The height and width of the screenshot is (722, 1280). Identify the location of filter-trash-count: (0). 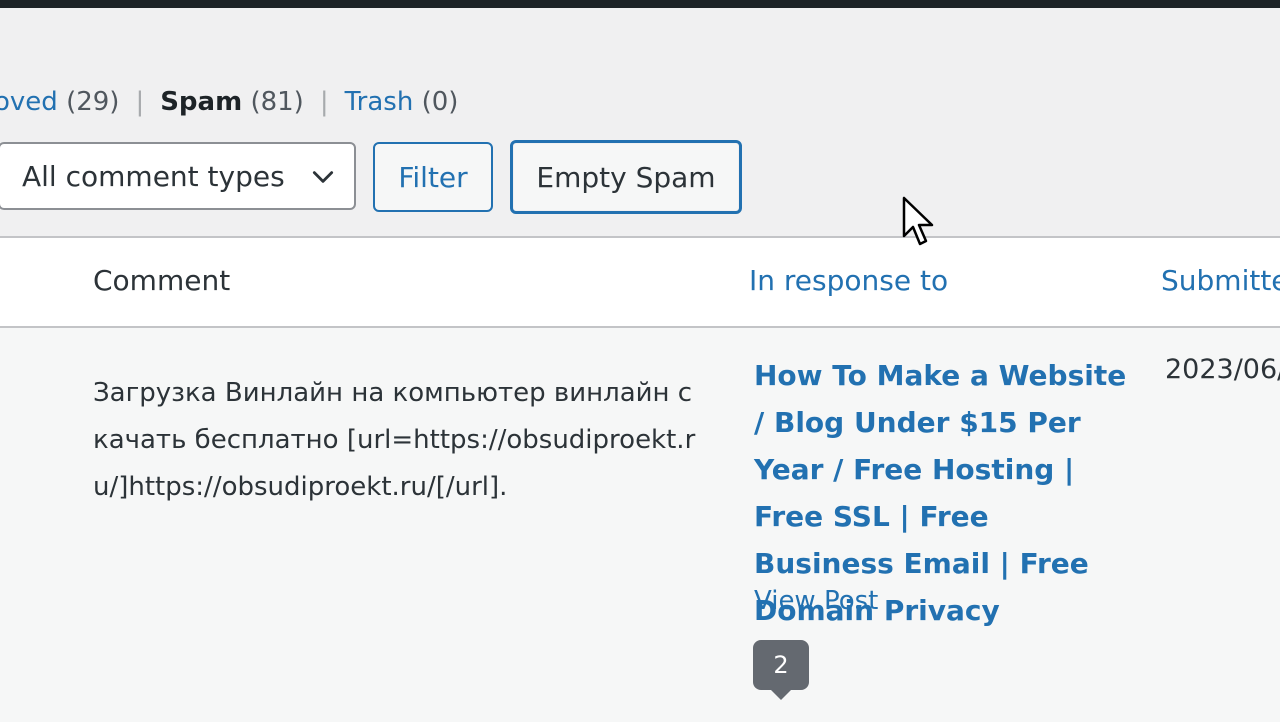
(440, 102).